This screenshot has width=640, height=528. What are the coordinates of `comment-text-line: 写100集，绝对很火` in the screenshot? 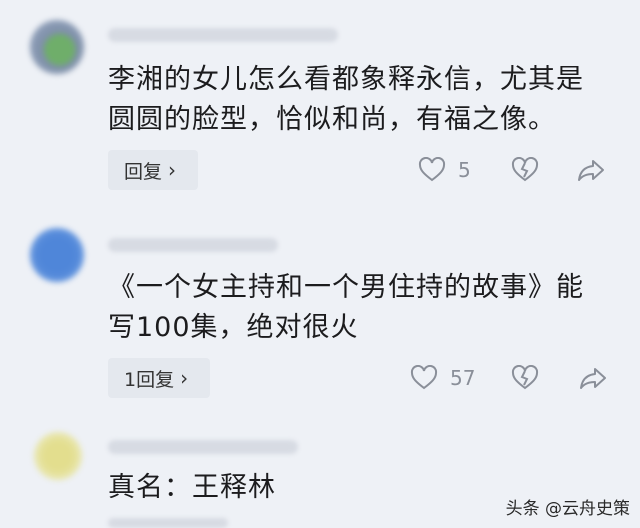 It's located at (233, 327).